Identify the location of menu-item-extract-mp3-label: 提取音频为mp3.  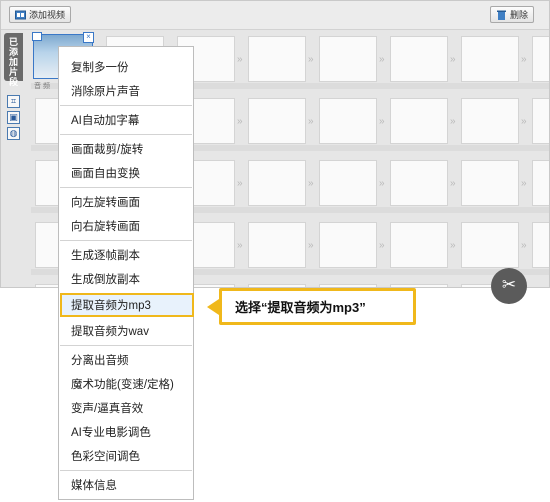
(111, 306).